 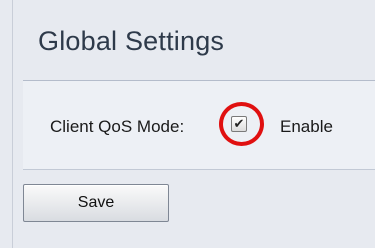 What do you see at coordinates (117, 126) in the screenshot?
I see `client-qos-mode-label: Client QoS Mode:` at bounding box center [117, 126].